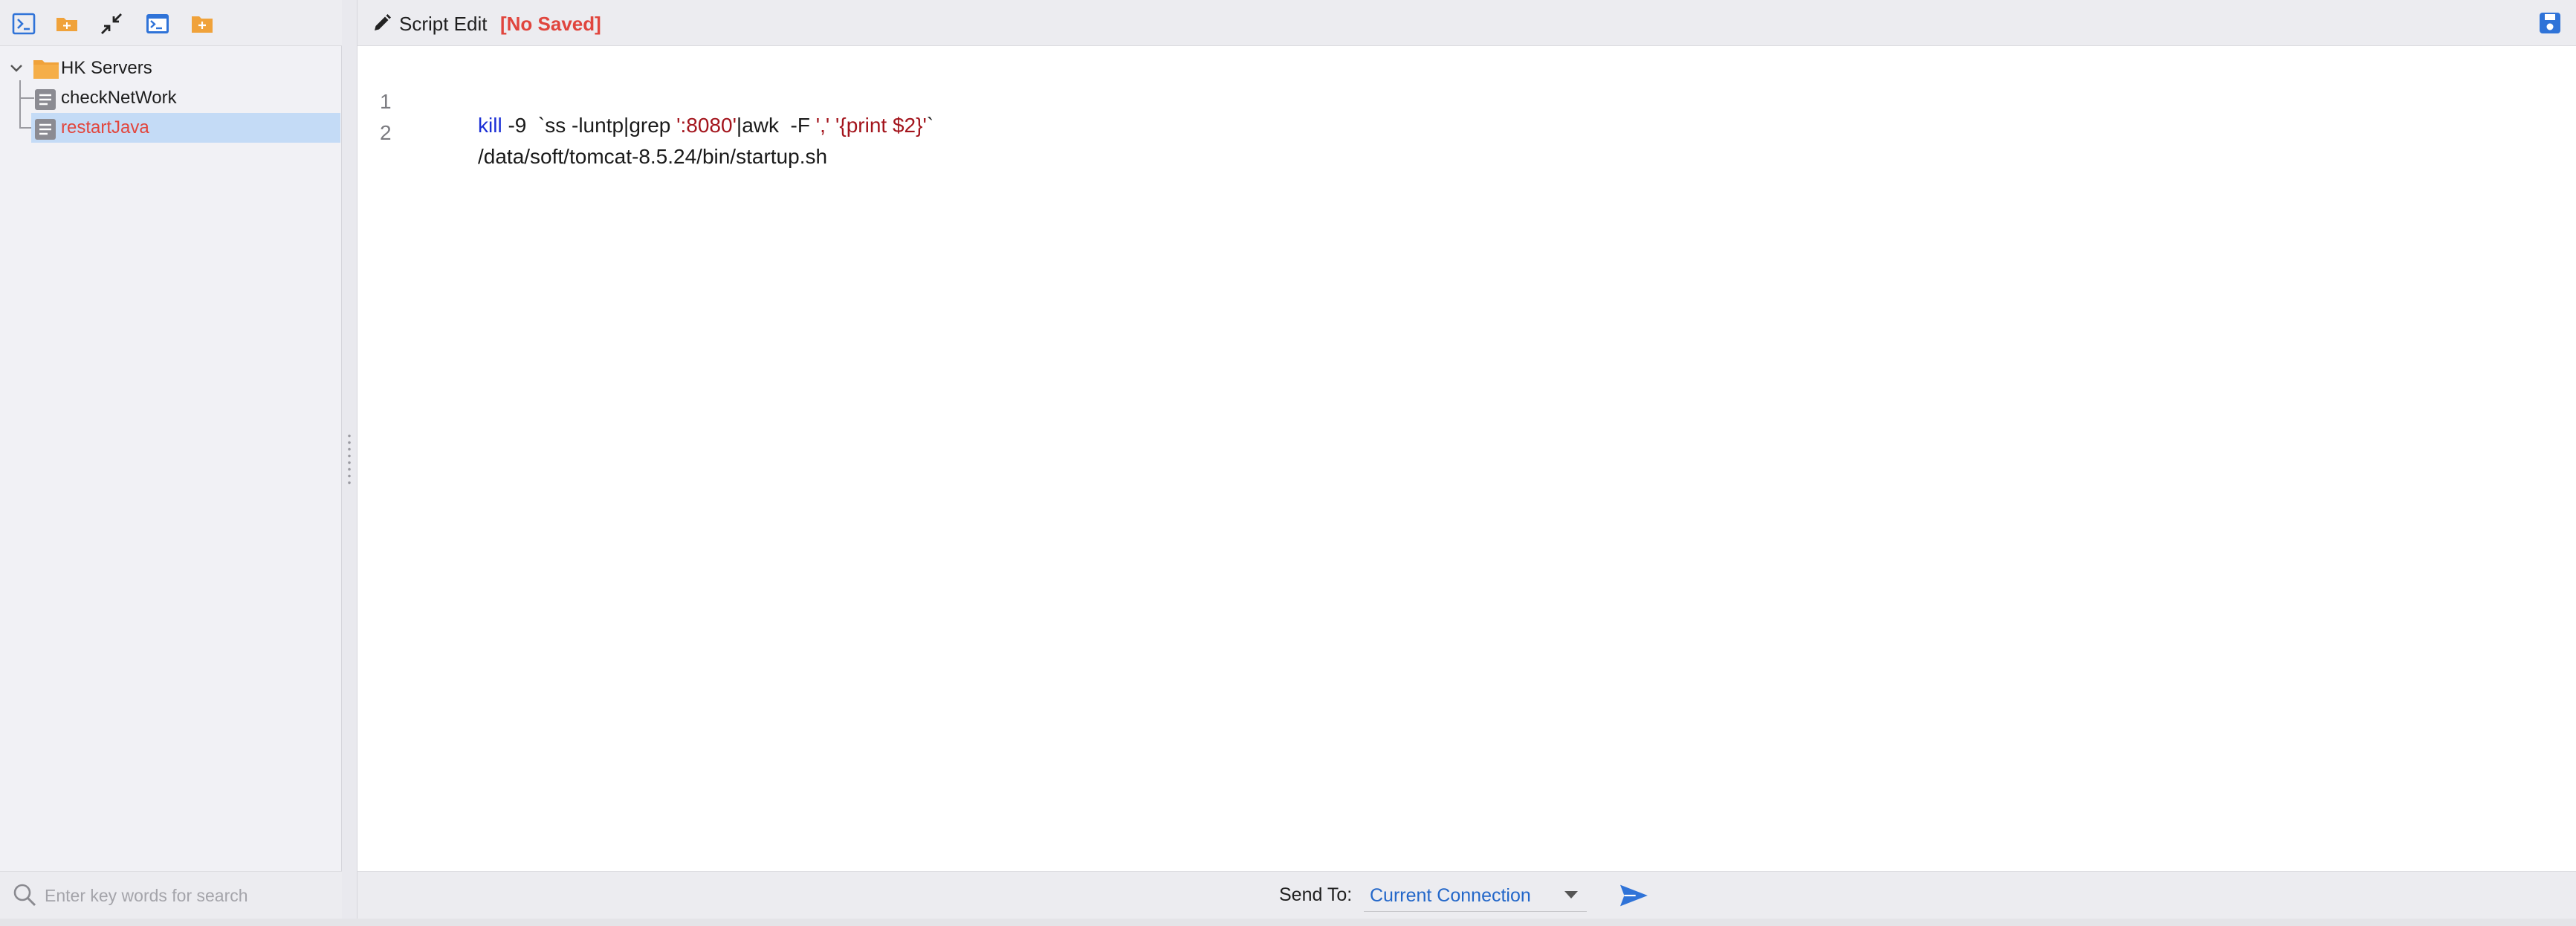  Describe the element at coordinates (1316, 894) in the screenshot. I see `send-to-label: Send To:` at that location.